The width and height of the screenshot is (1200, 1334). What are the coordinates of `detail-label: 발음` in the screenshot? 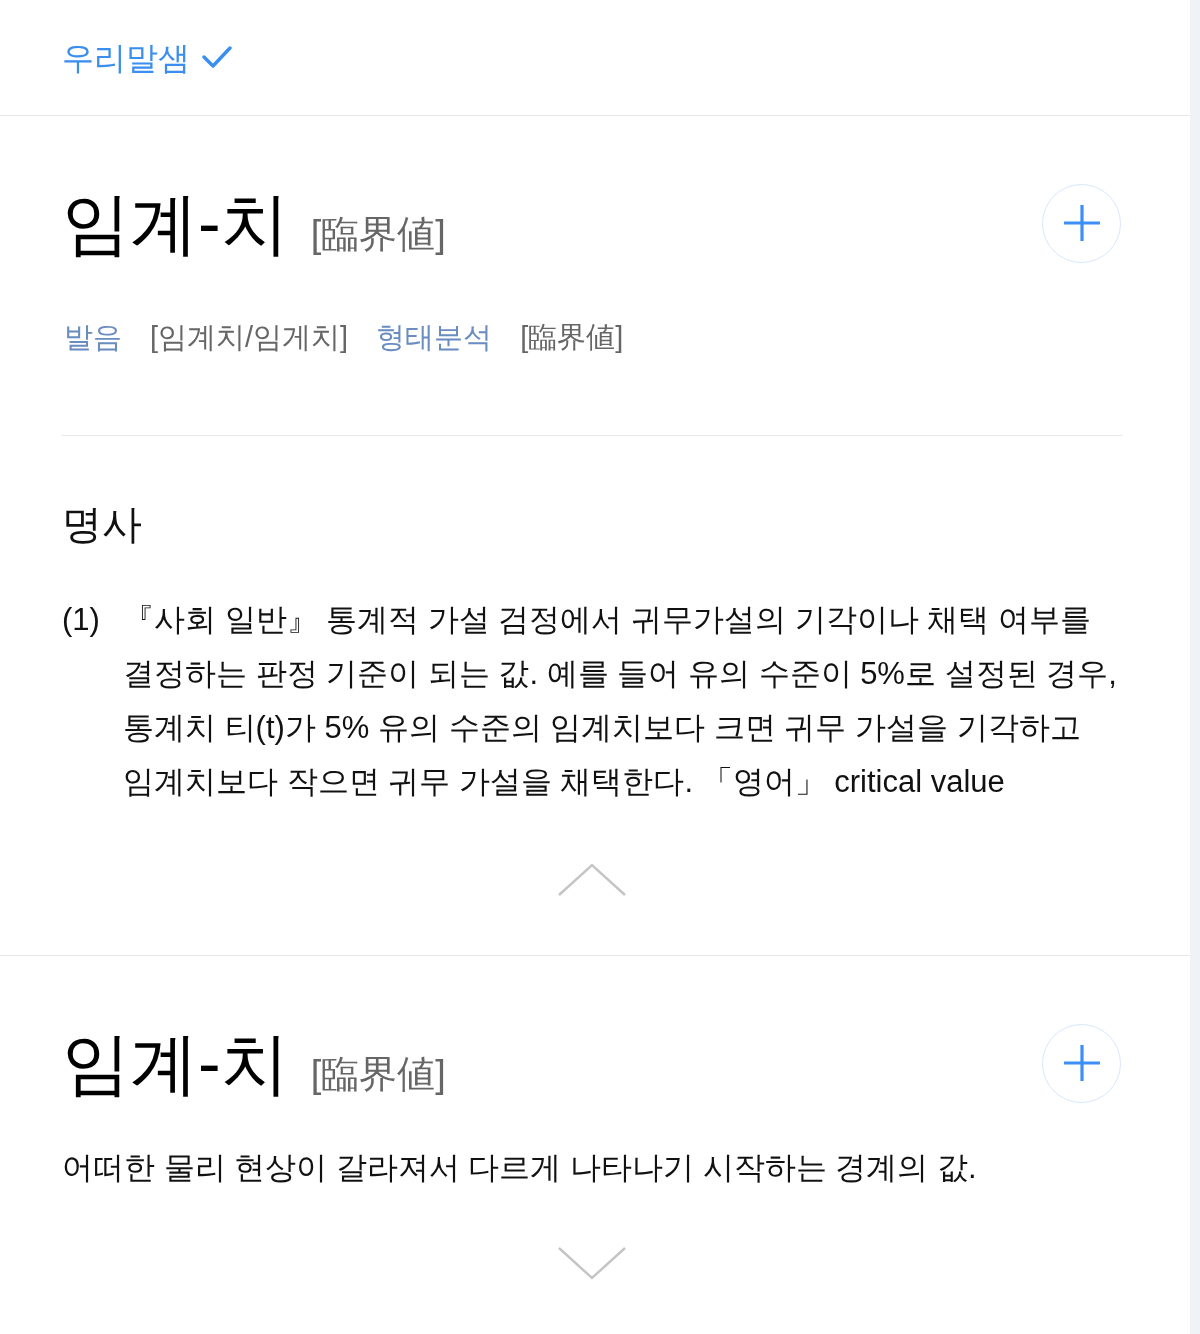 It's located at (93, 337).